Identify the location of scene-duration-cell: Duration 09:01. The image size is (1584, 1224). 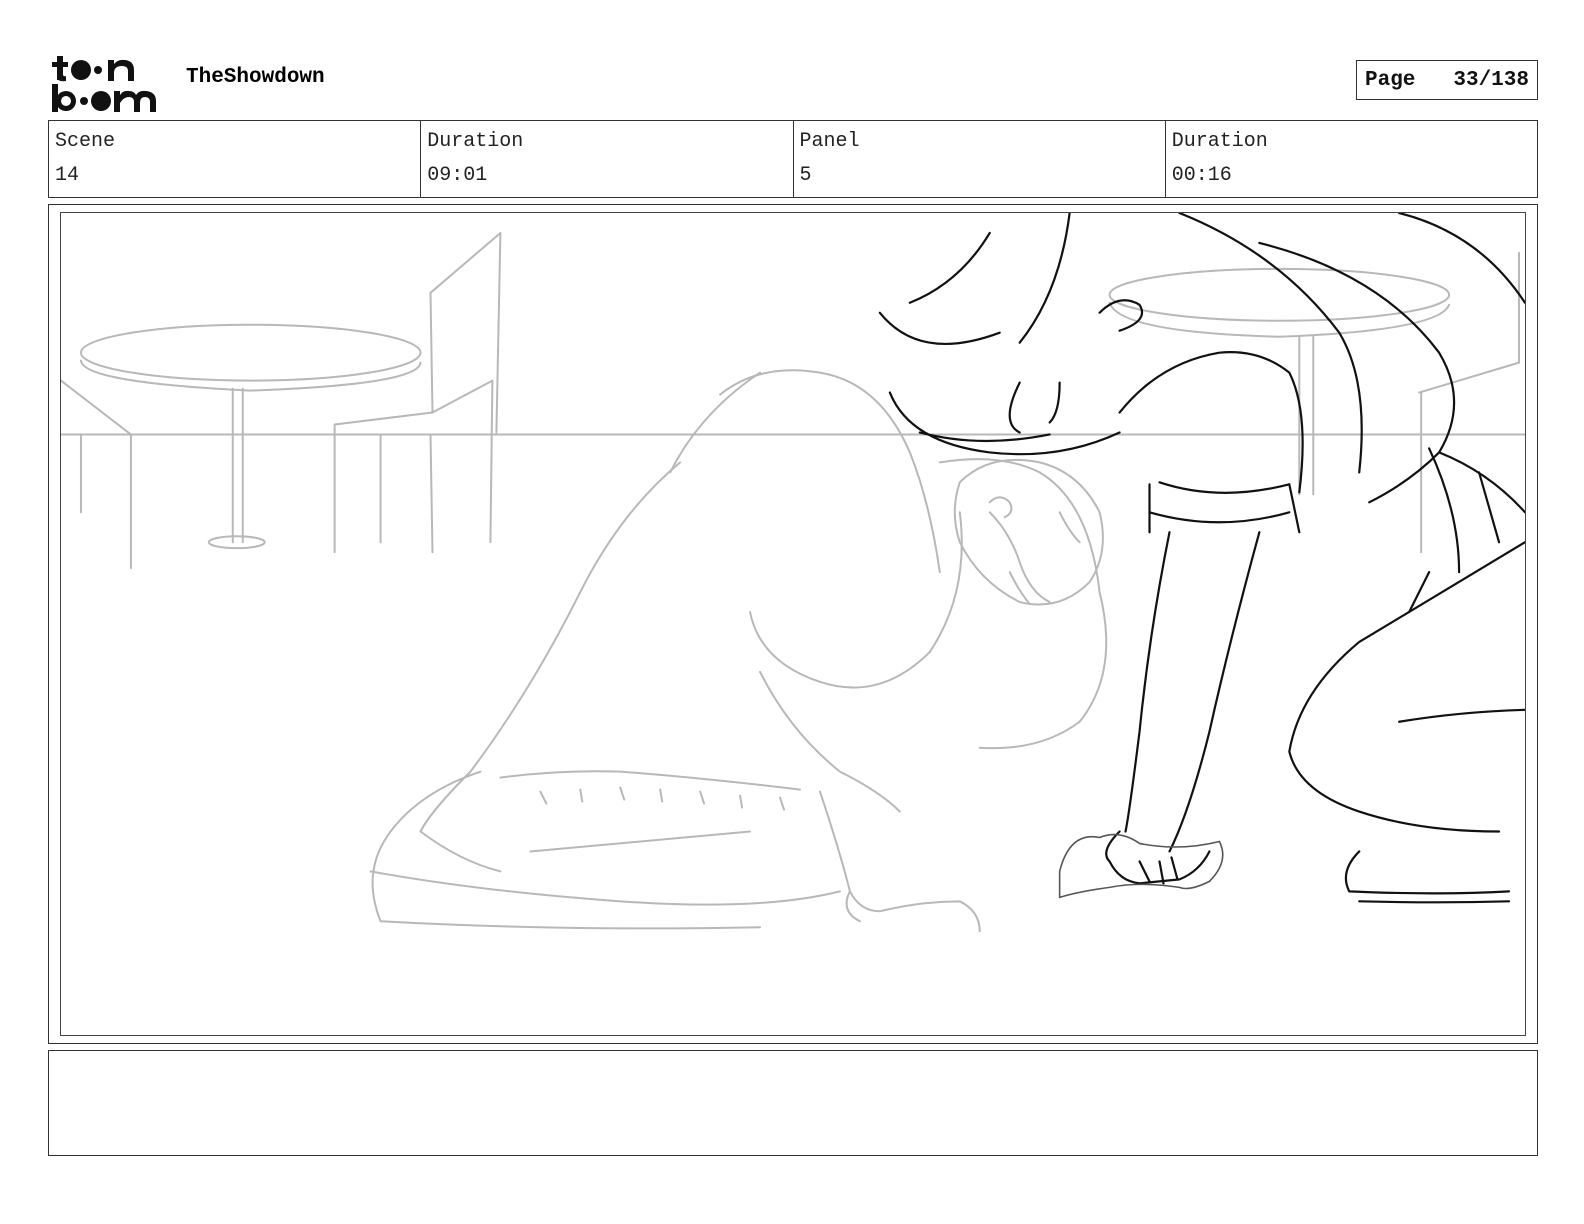
(607, 159).